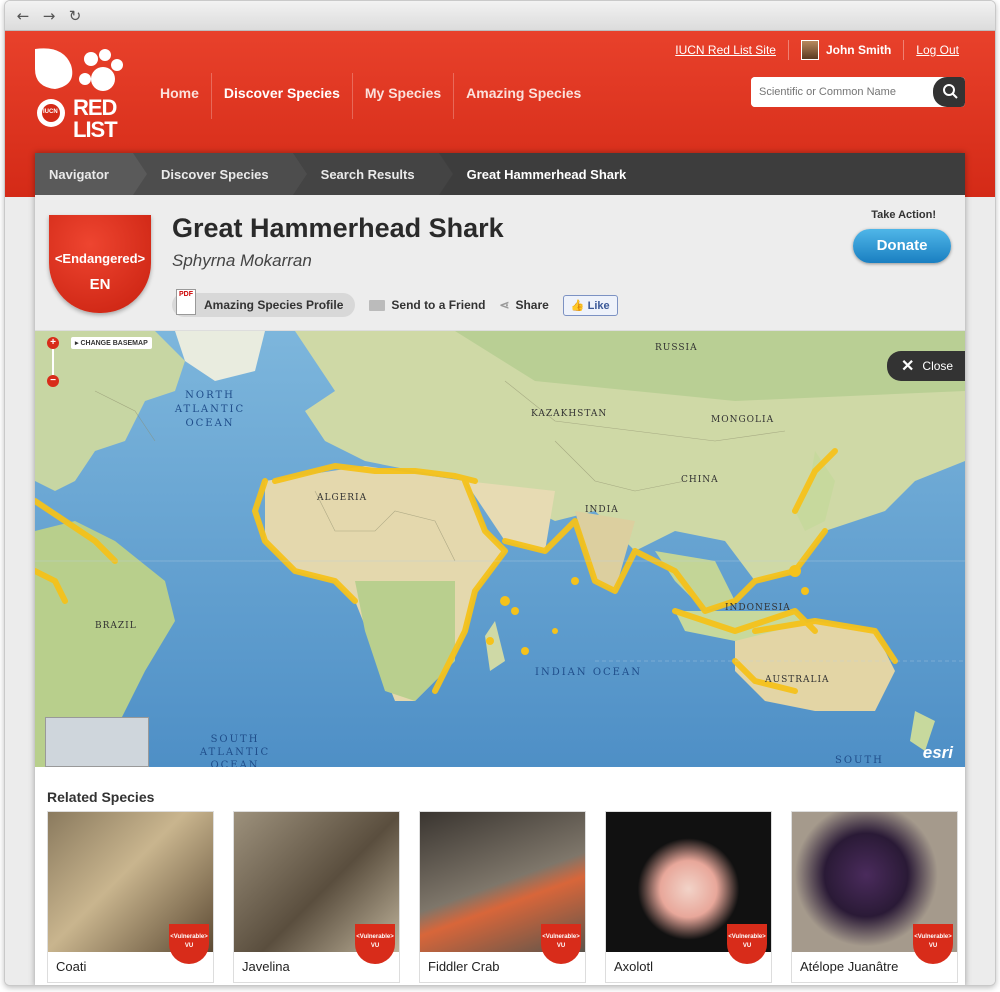 The image size is (1000, 992). I want to click on map-label-australia: AUSTRALIA, so click(797, 680).